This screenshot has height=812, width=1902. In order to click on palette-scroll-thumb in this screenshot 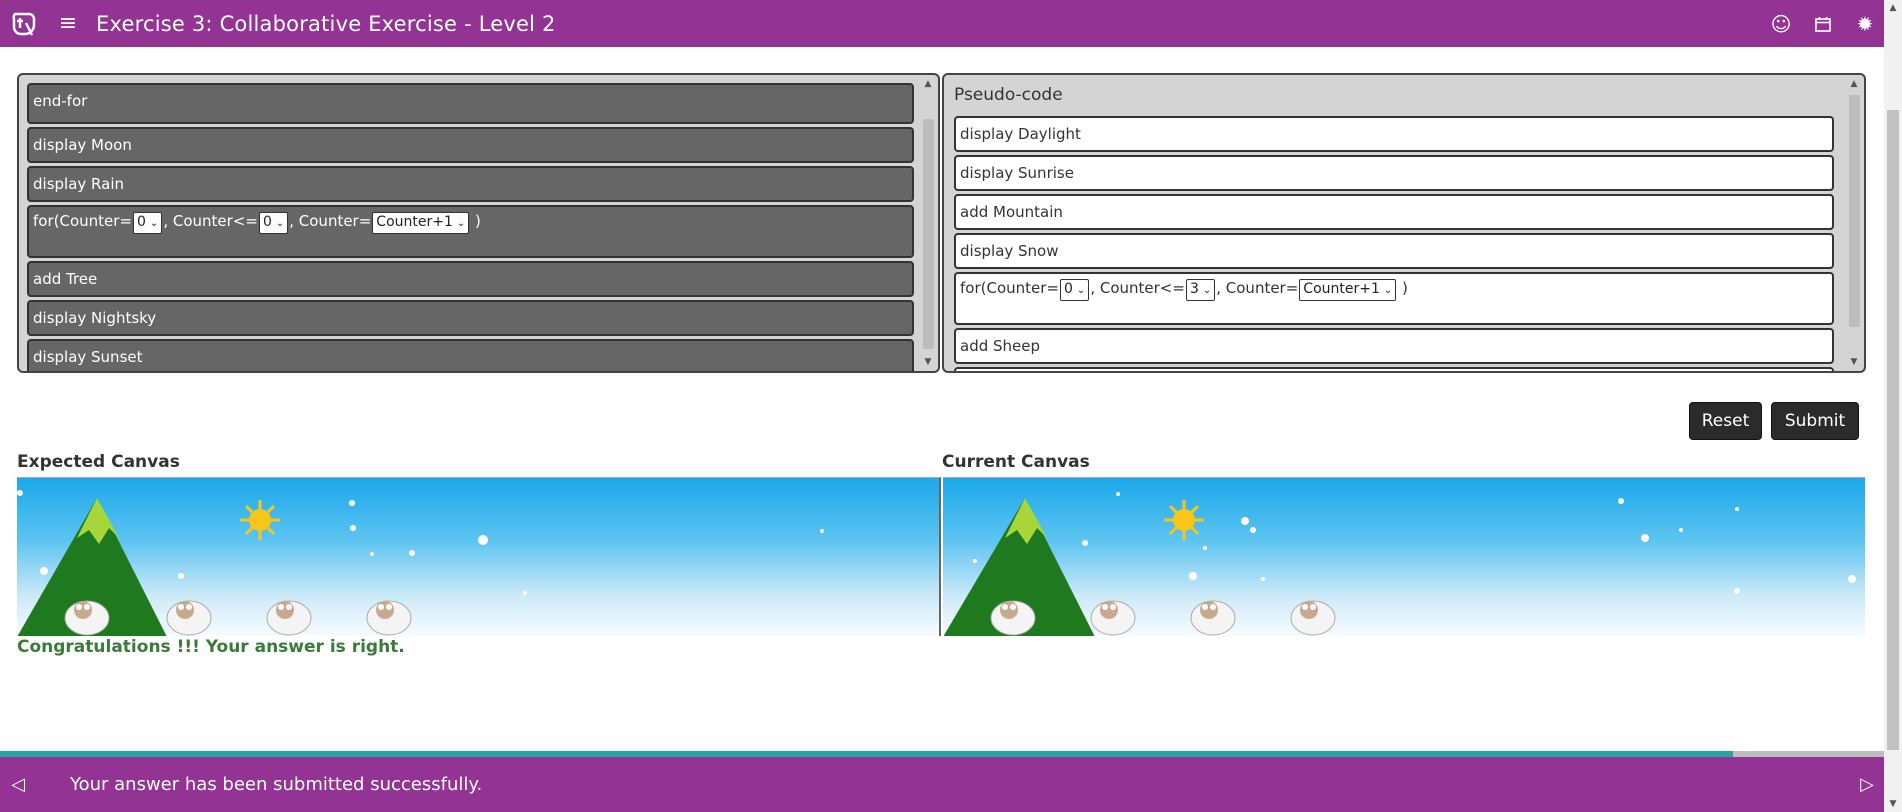, I will do `click(928, 234)`.